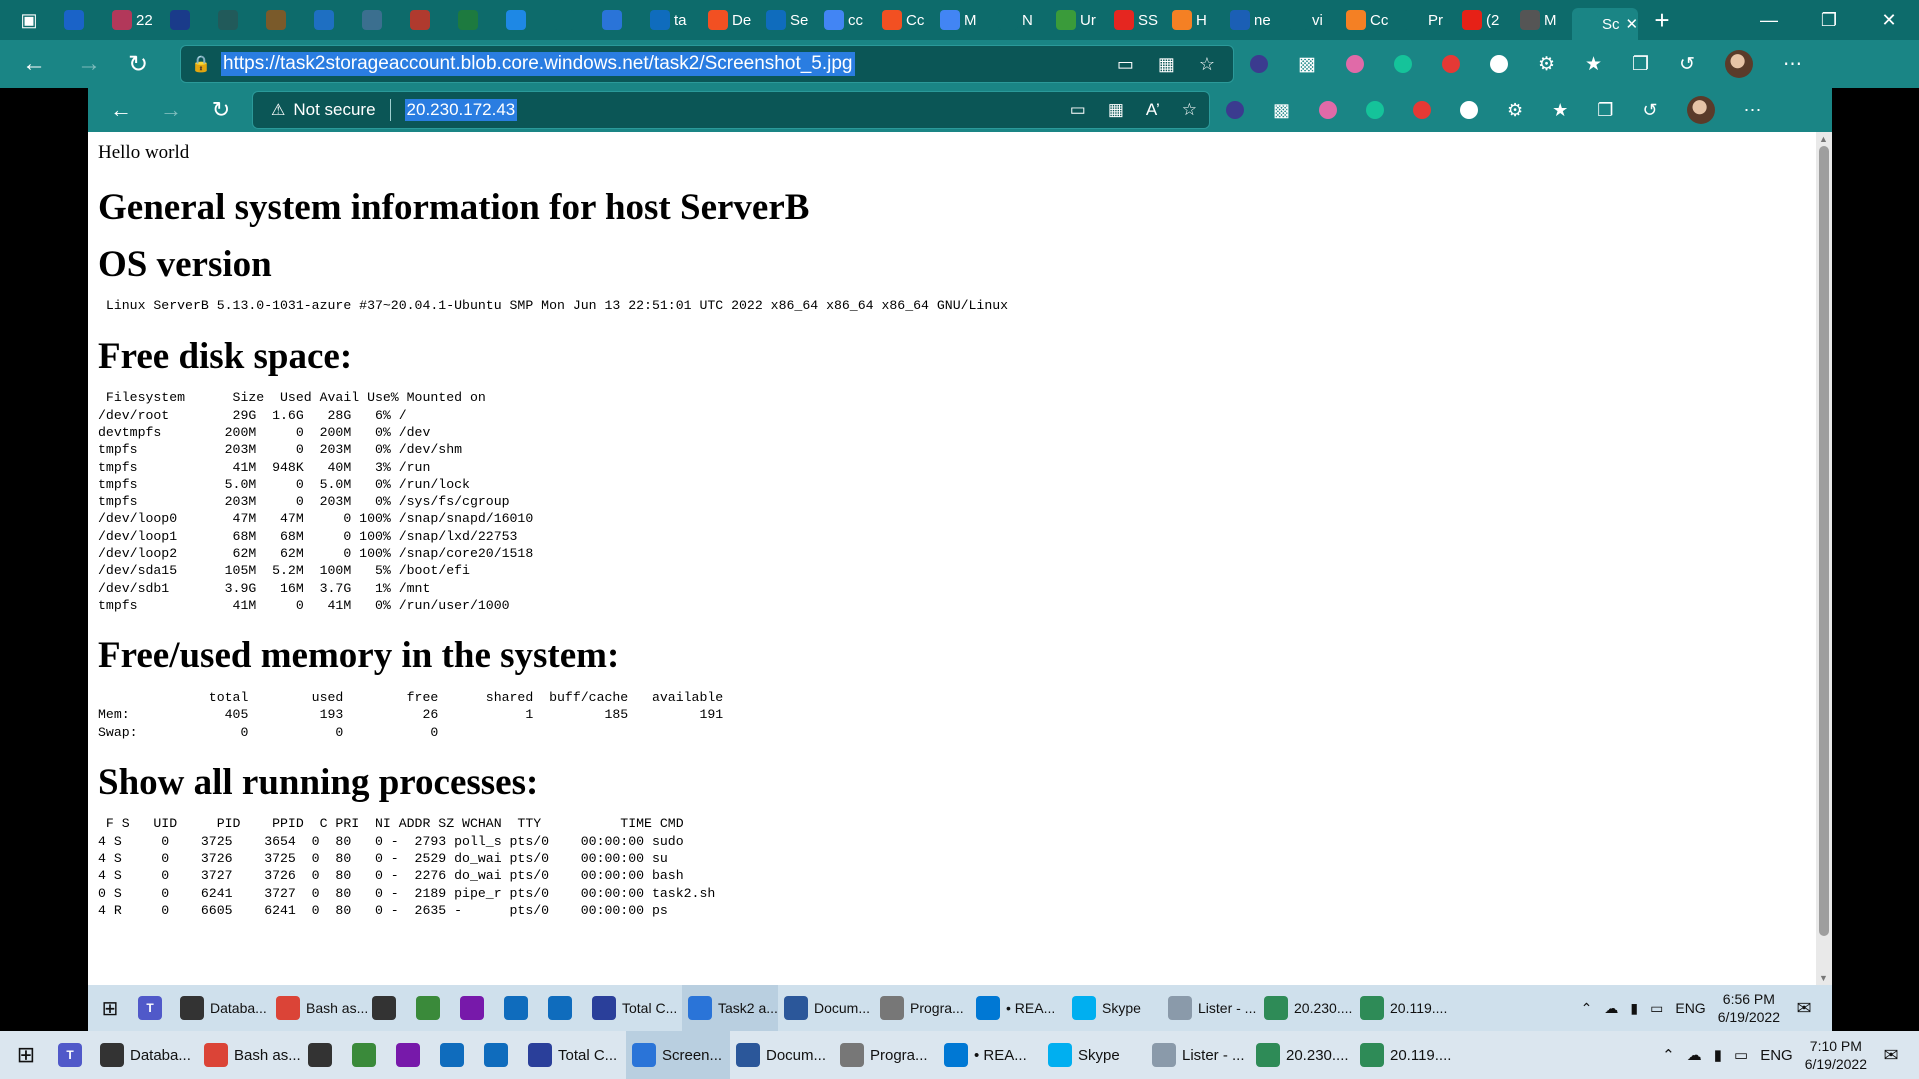  I want to click on inner-extensions-icon: ⚙, so click(1515, 110).